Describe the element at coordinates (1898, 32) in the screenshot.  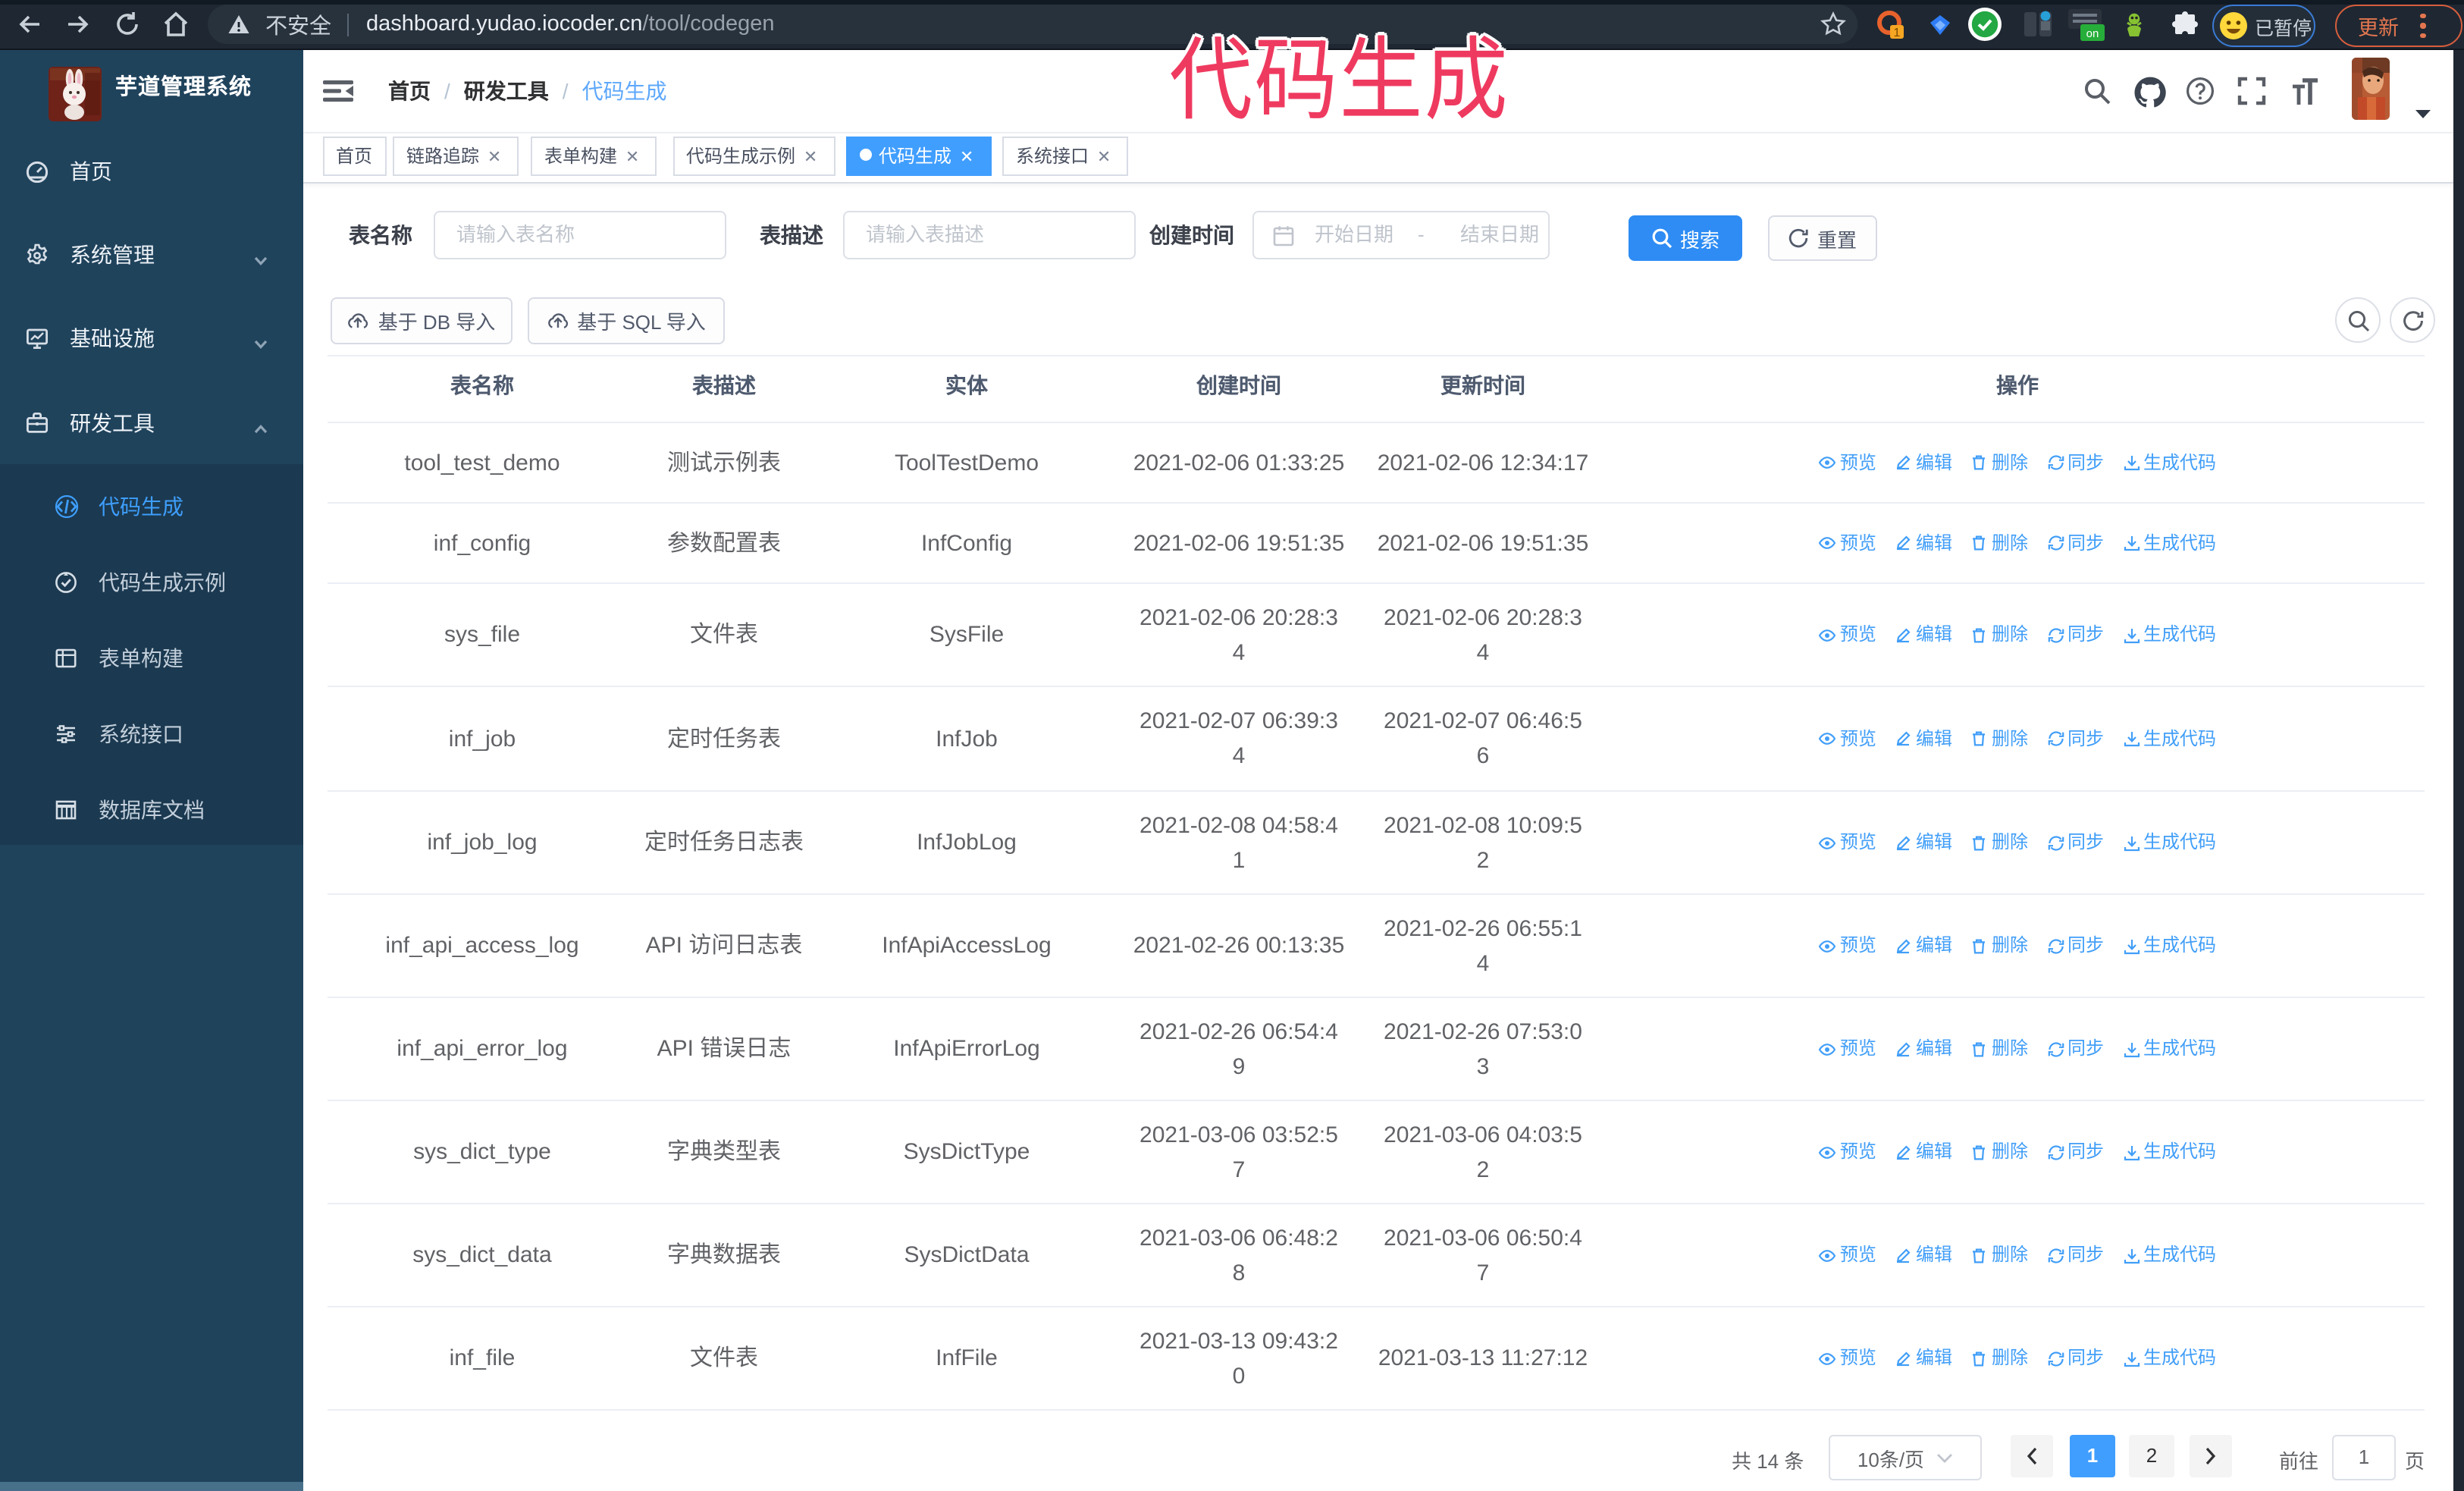
I see `svg-text: 1` at that location.